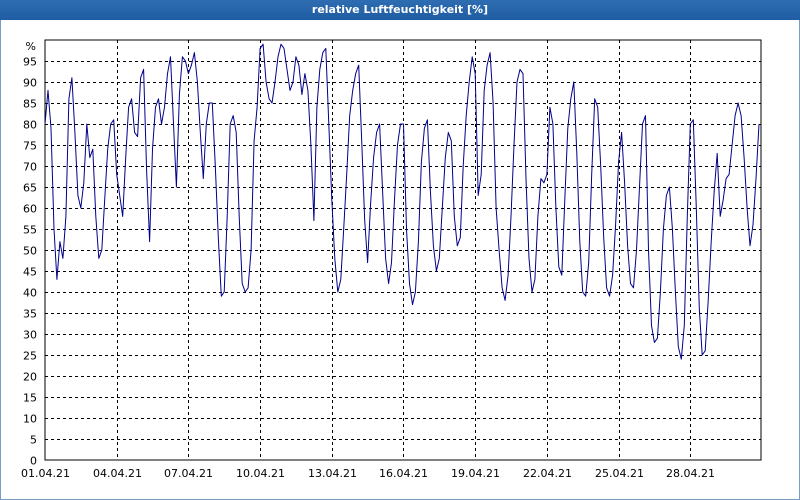 This screenshot has width=800, height=500. What do you see at coordinates (30, 83) in the screenshot?
I see `y-tick-label: 90` at bounding box center [30, 83].